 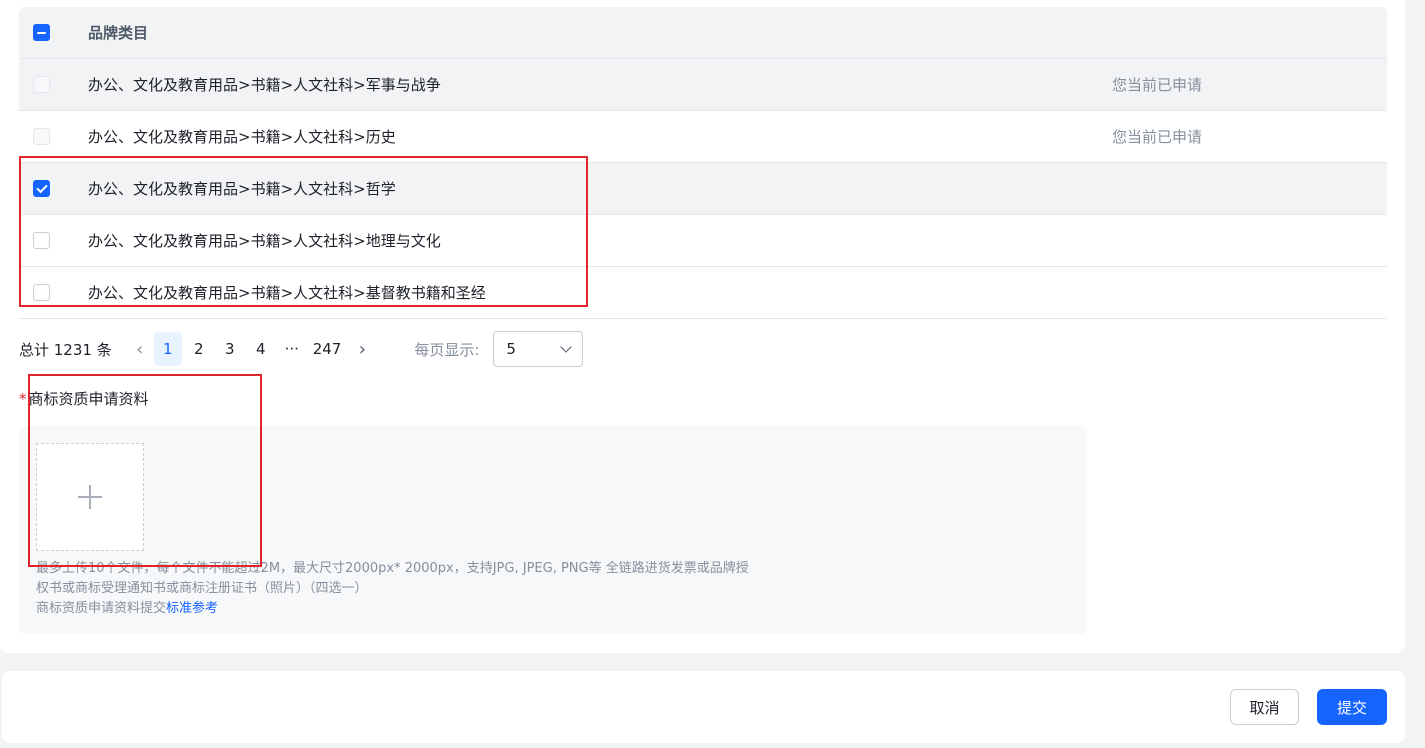 What do you see at coordinates (511, 349) in the screenshot?
I see `per-page-value: 5` at bounding box center [511, 349].